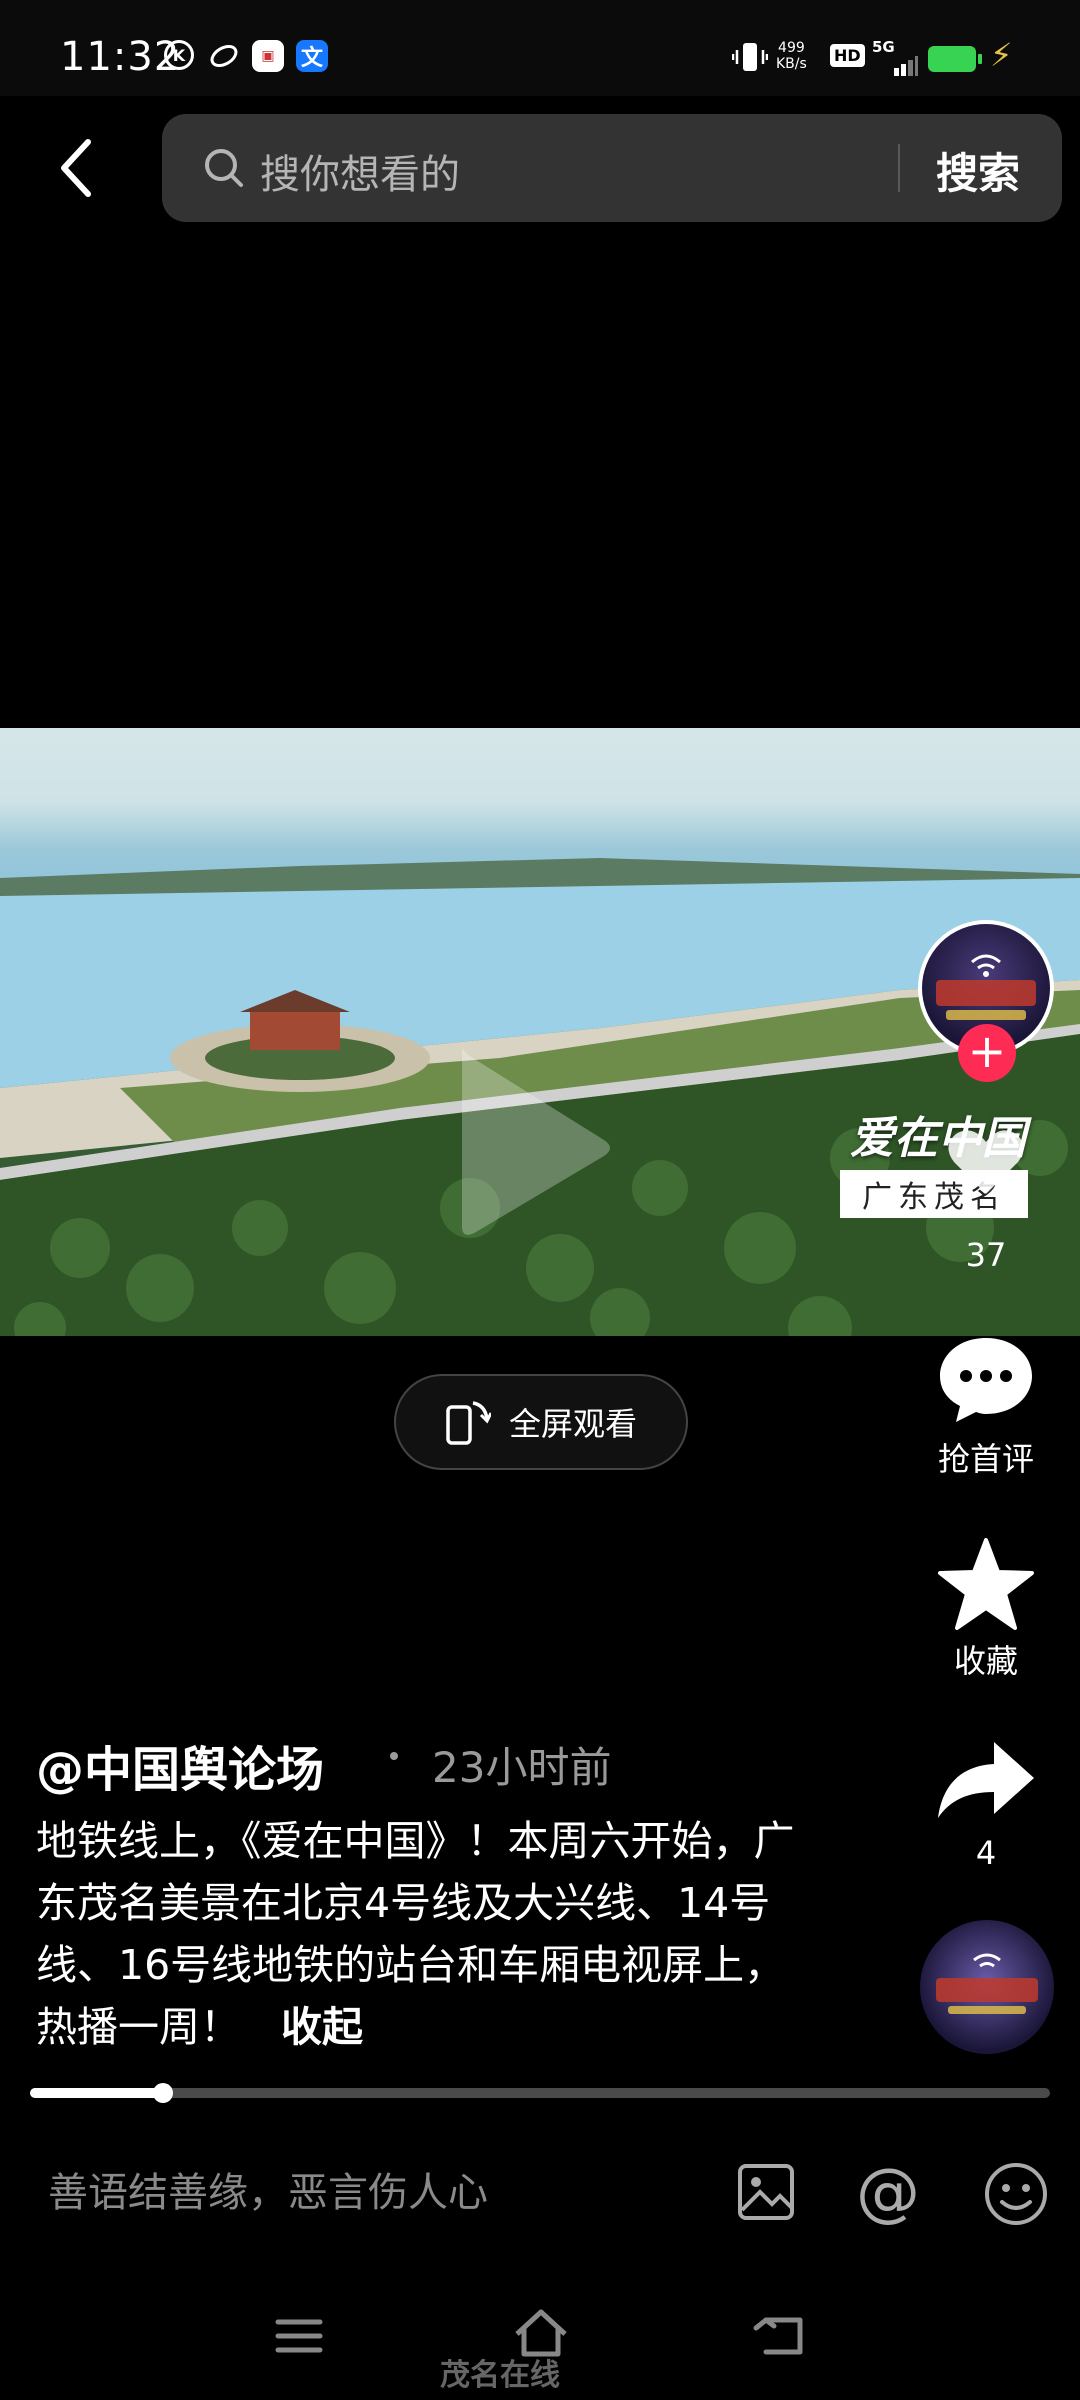 Image resolution: width=1080 pixels, height=2400 pixels. I want to click on post-time: 23小时前, so click(522, 1767).